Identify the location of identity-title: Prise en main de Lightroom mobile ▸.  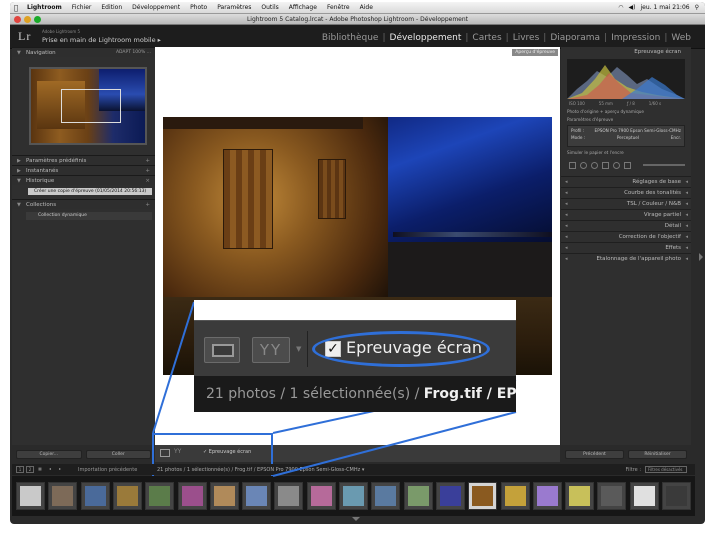
(101, 40).